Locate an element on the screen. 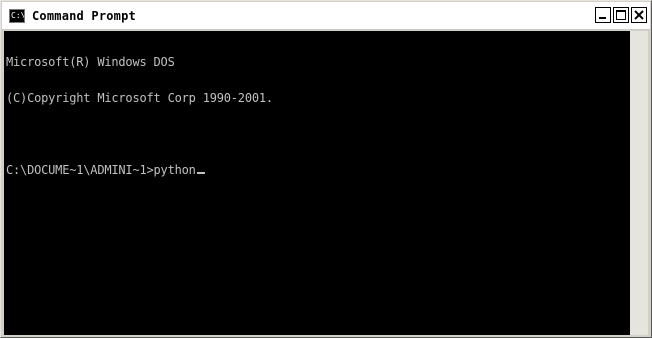 This screenshot has width=652, height=338. minimize-button is located at coordinates (603, 15).